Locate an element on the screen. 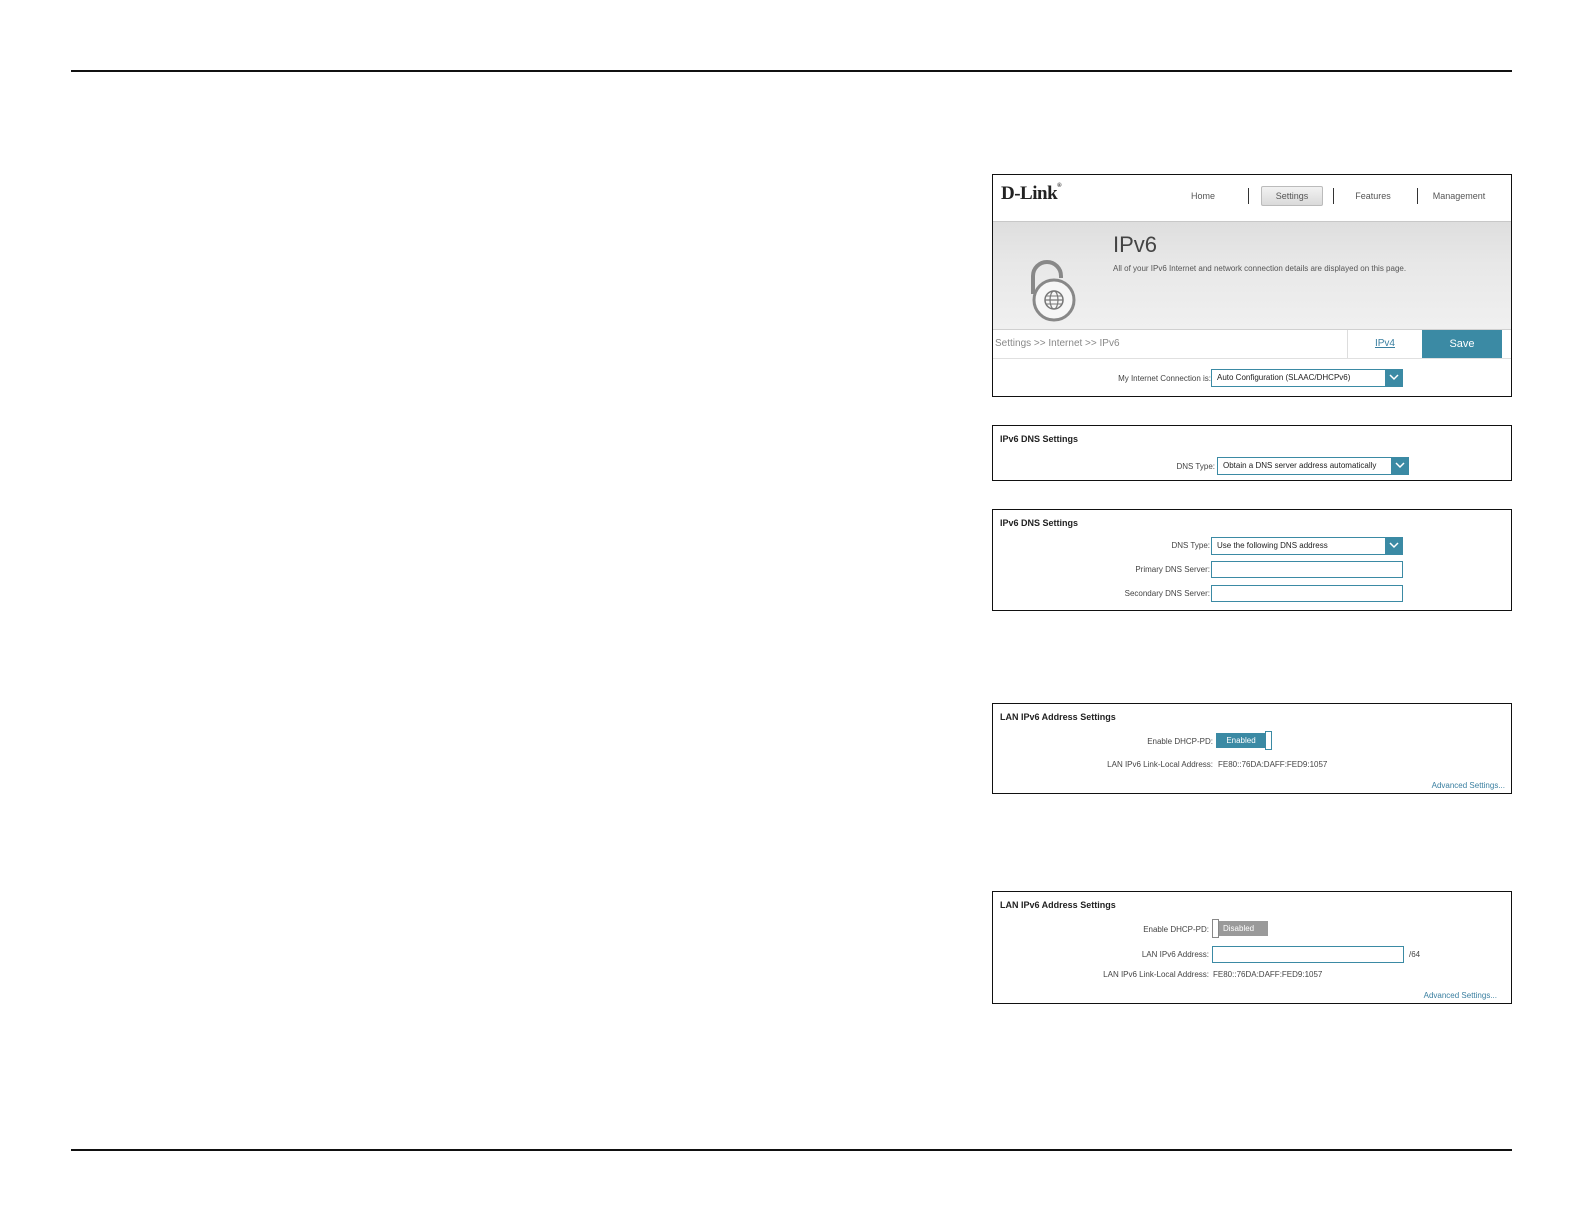 The width and height of the screenshot is (1585, 1225). lan-ipv6-address-label: LAN IPv6 Address: is located at coordinates (1175, 954).